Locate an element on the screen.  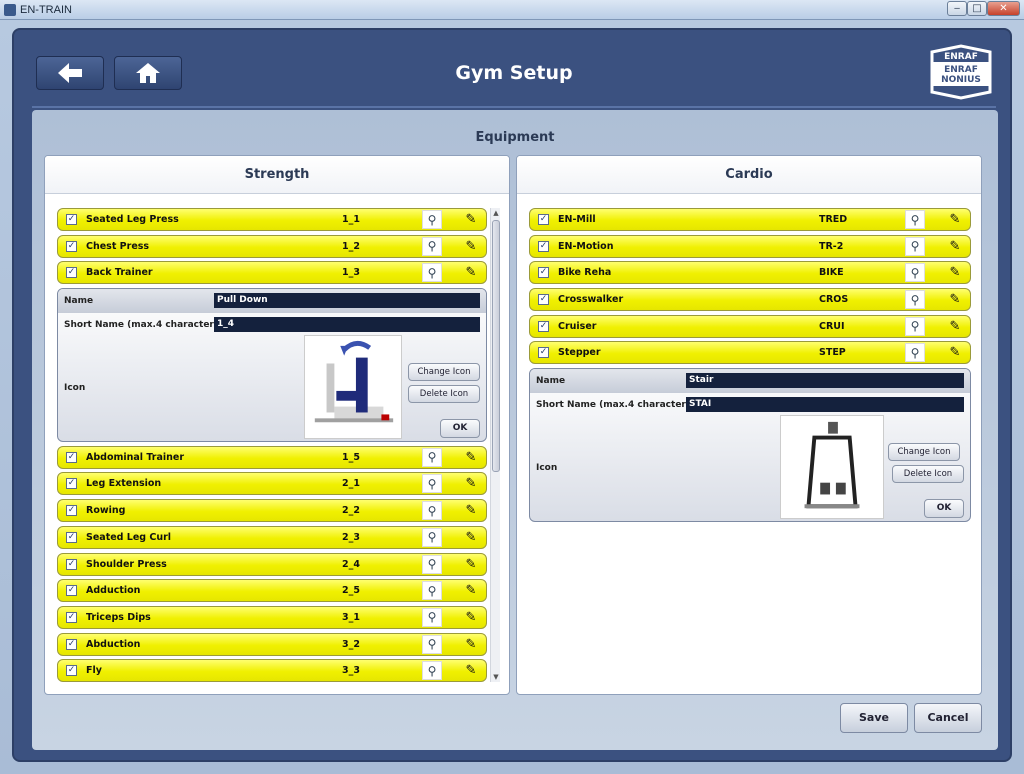
equipment-name: Shoulder Press is located at coordinates (126, 564).